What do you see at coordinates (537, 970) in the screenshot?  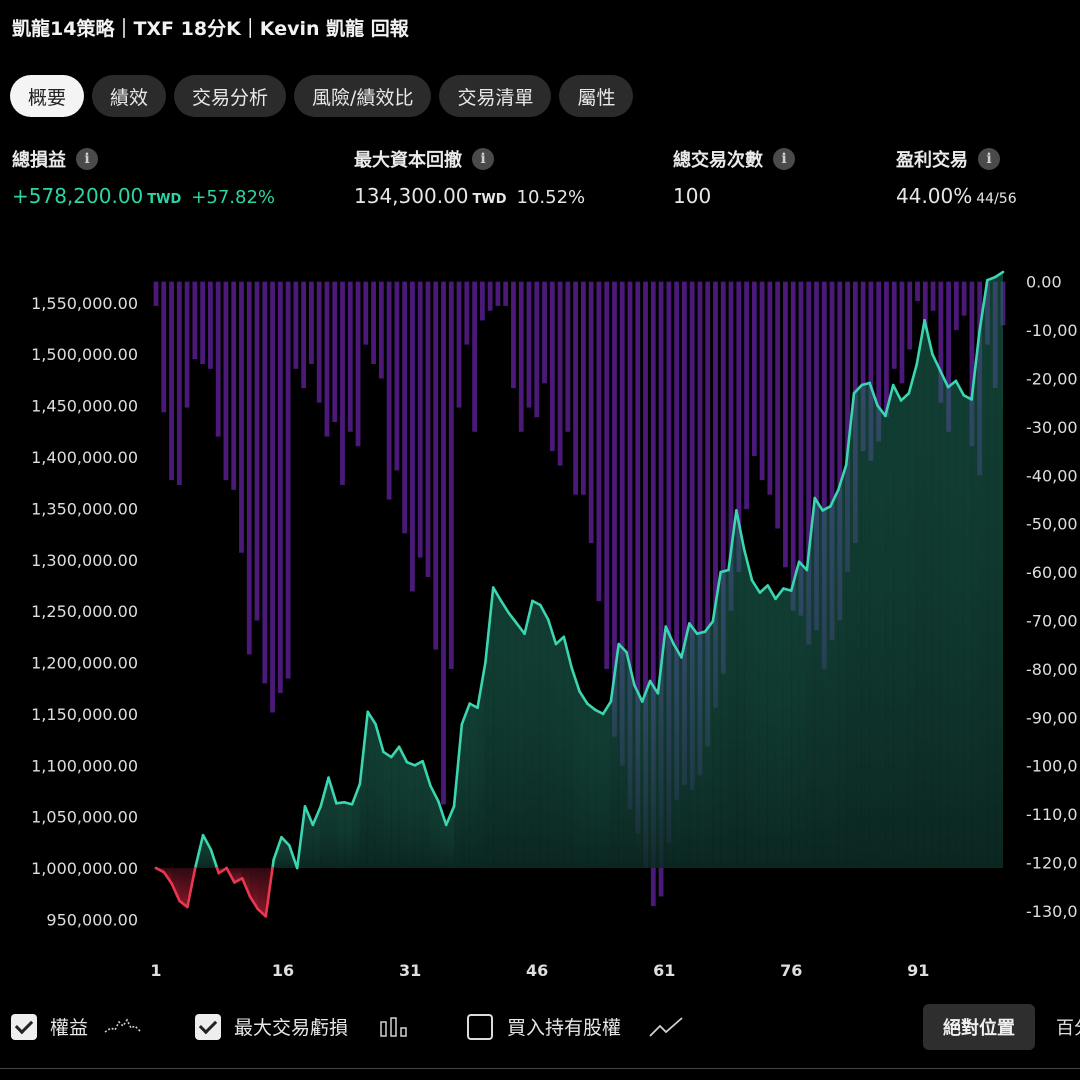 I see `x-tick-label: 46` at bounding box center [537, 970].